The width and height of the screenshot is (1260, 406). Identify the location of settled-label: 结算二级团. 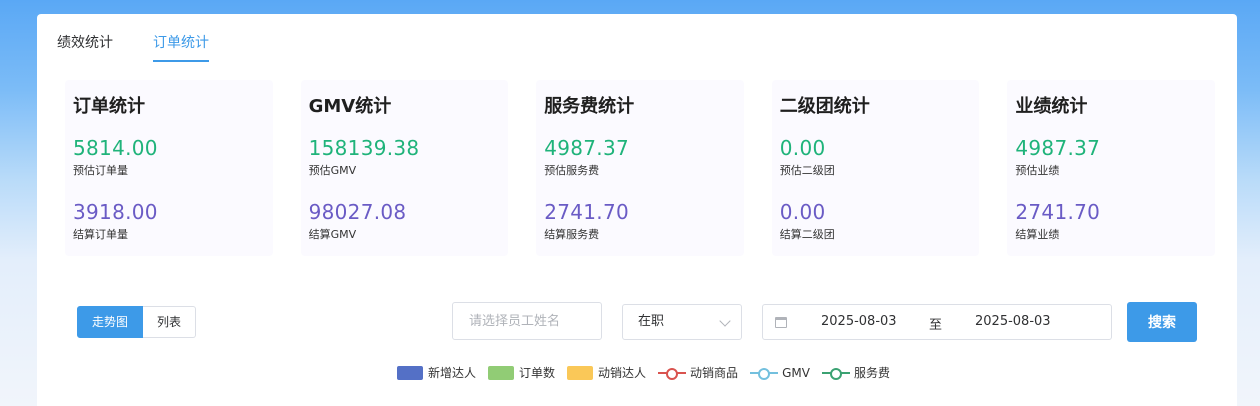
(807, 234).